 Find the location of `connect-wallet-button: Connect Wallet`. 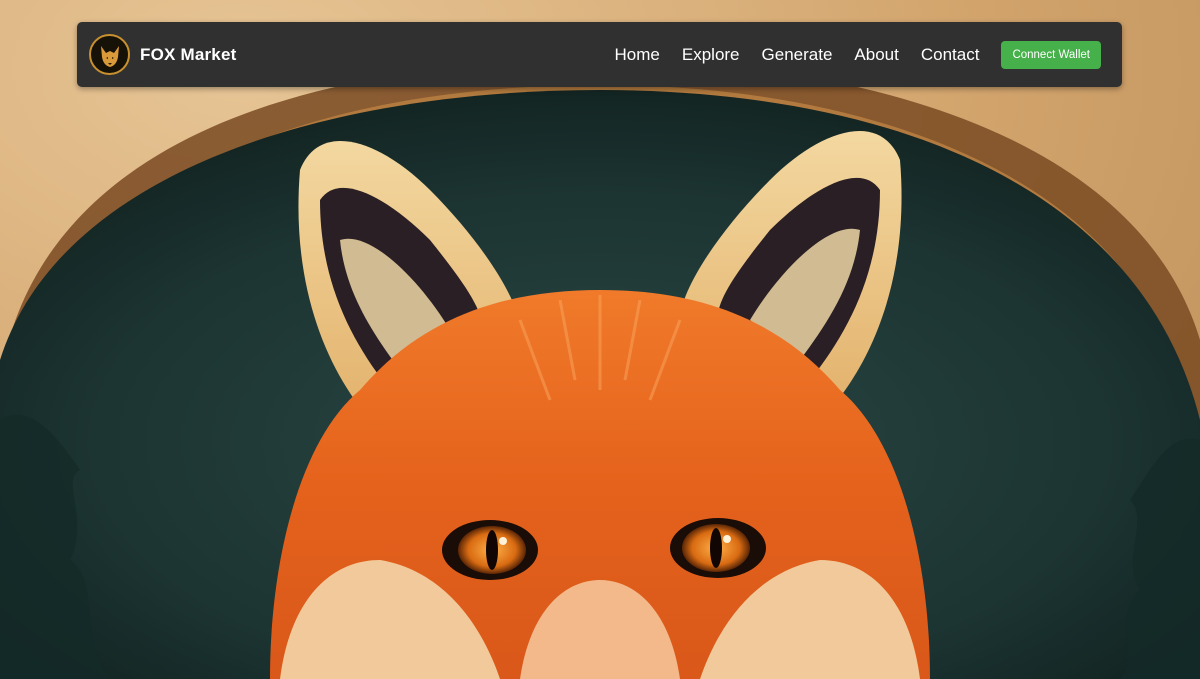

connect-wallet-button: Connect Wallet is located at coordinates (1051, 54).